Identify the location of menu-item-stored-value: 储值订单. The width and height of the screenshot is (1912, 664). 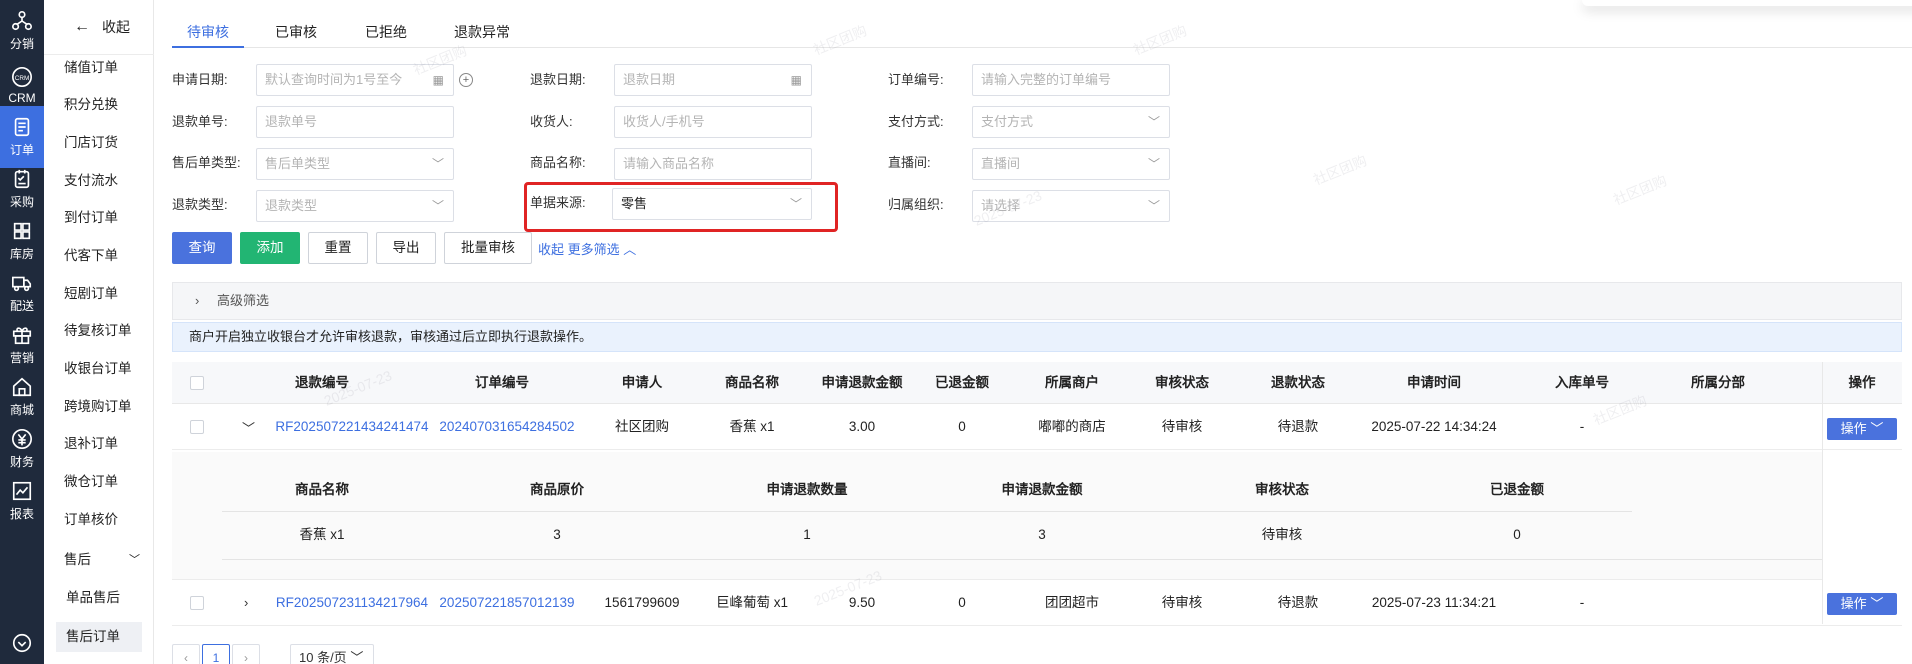
(107, 68).